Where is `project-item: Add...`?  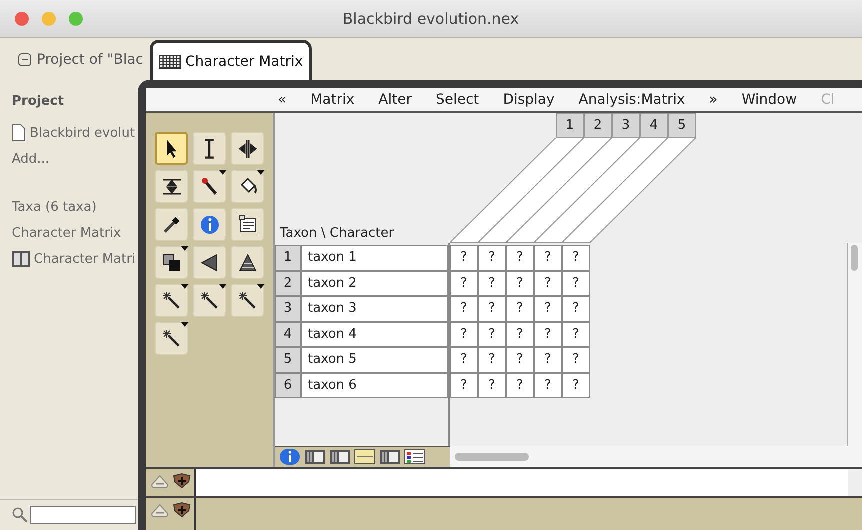 project-item: Add... is located at coordinates (75, 159).